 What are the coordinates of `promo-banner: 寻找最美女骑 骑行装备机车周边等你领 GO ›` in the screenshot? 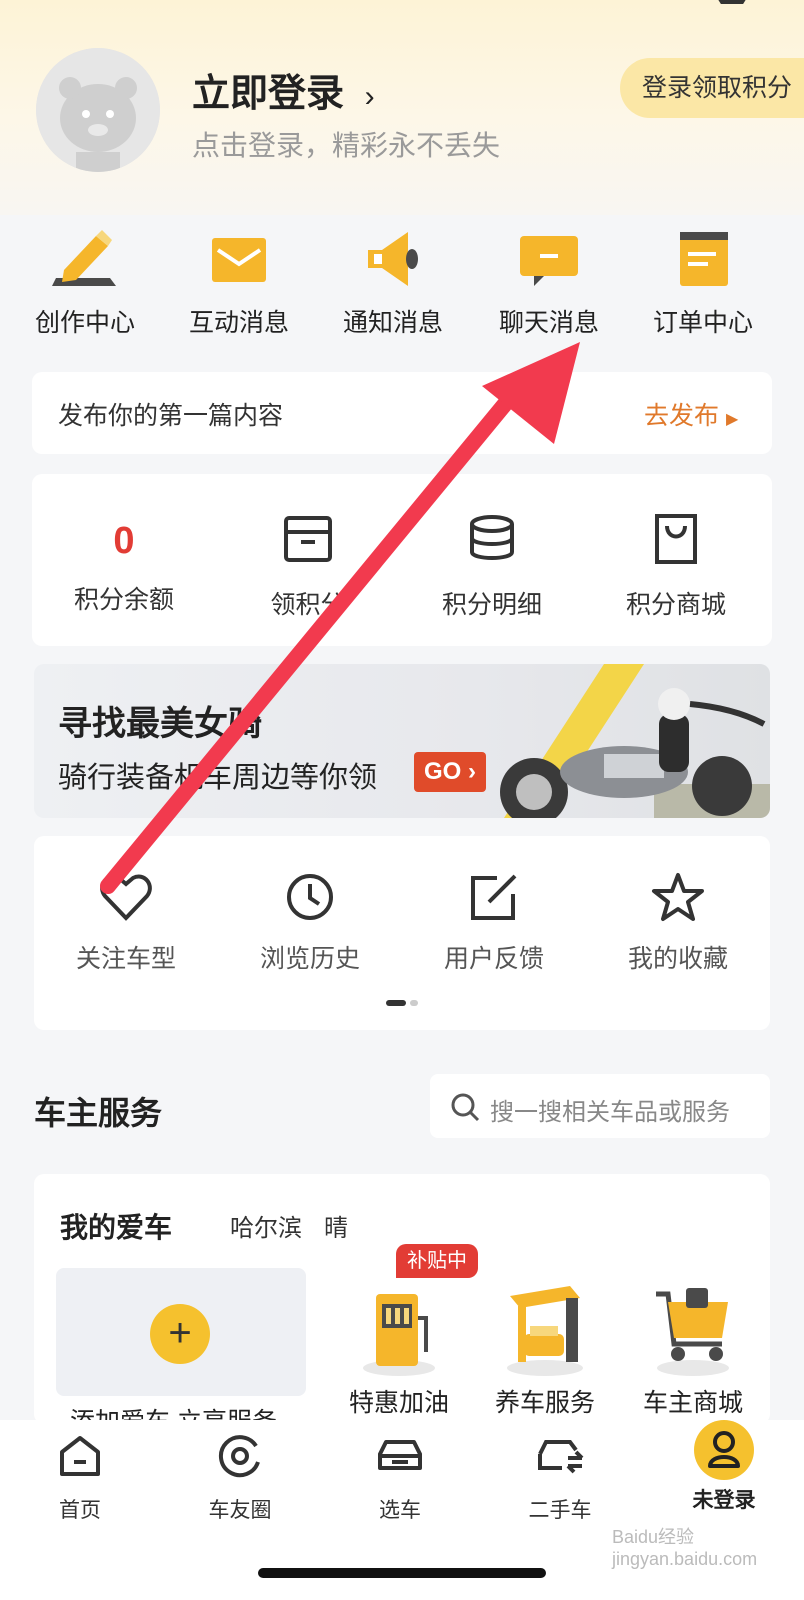 It's located at (402, 741).